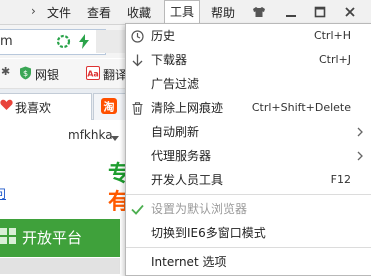  What do you see at coordinates (334, 59) in the screenshot?
I see `menu-item-shortcut: Ctrl+J` at bounding box center [334, 59].